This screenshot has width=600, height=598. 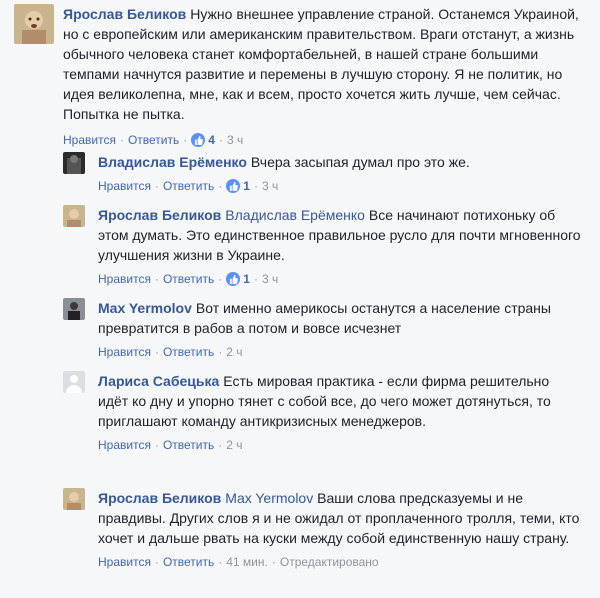 I want to click on like-count: 4, so click(x=203, y=140).